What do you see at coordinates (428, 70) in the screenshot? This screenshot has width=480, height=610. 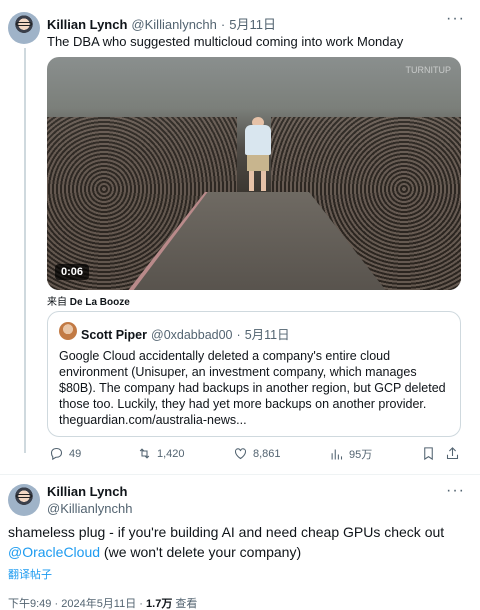 I see `video-watermark: TURNITUP` at bounding box center [428, 70].